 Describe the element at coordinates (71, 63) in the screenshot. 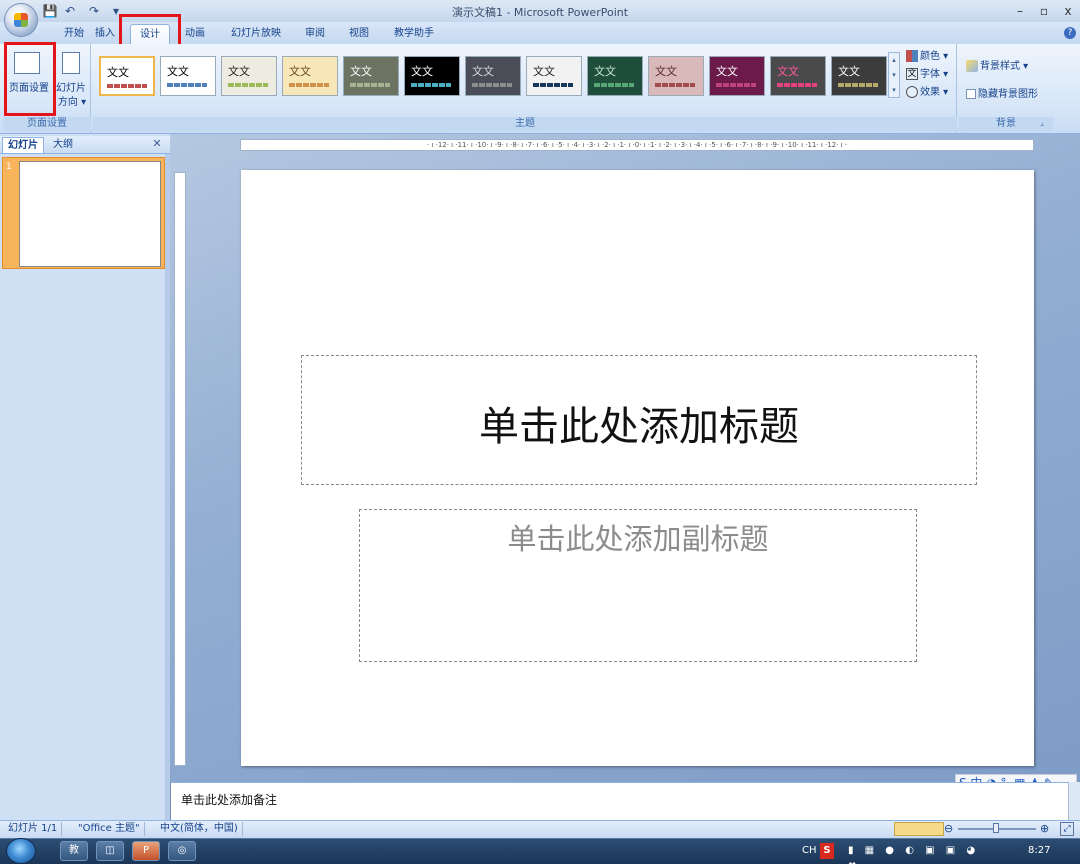

I see `slide-orientation-icon` at that location.